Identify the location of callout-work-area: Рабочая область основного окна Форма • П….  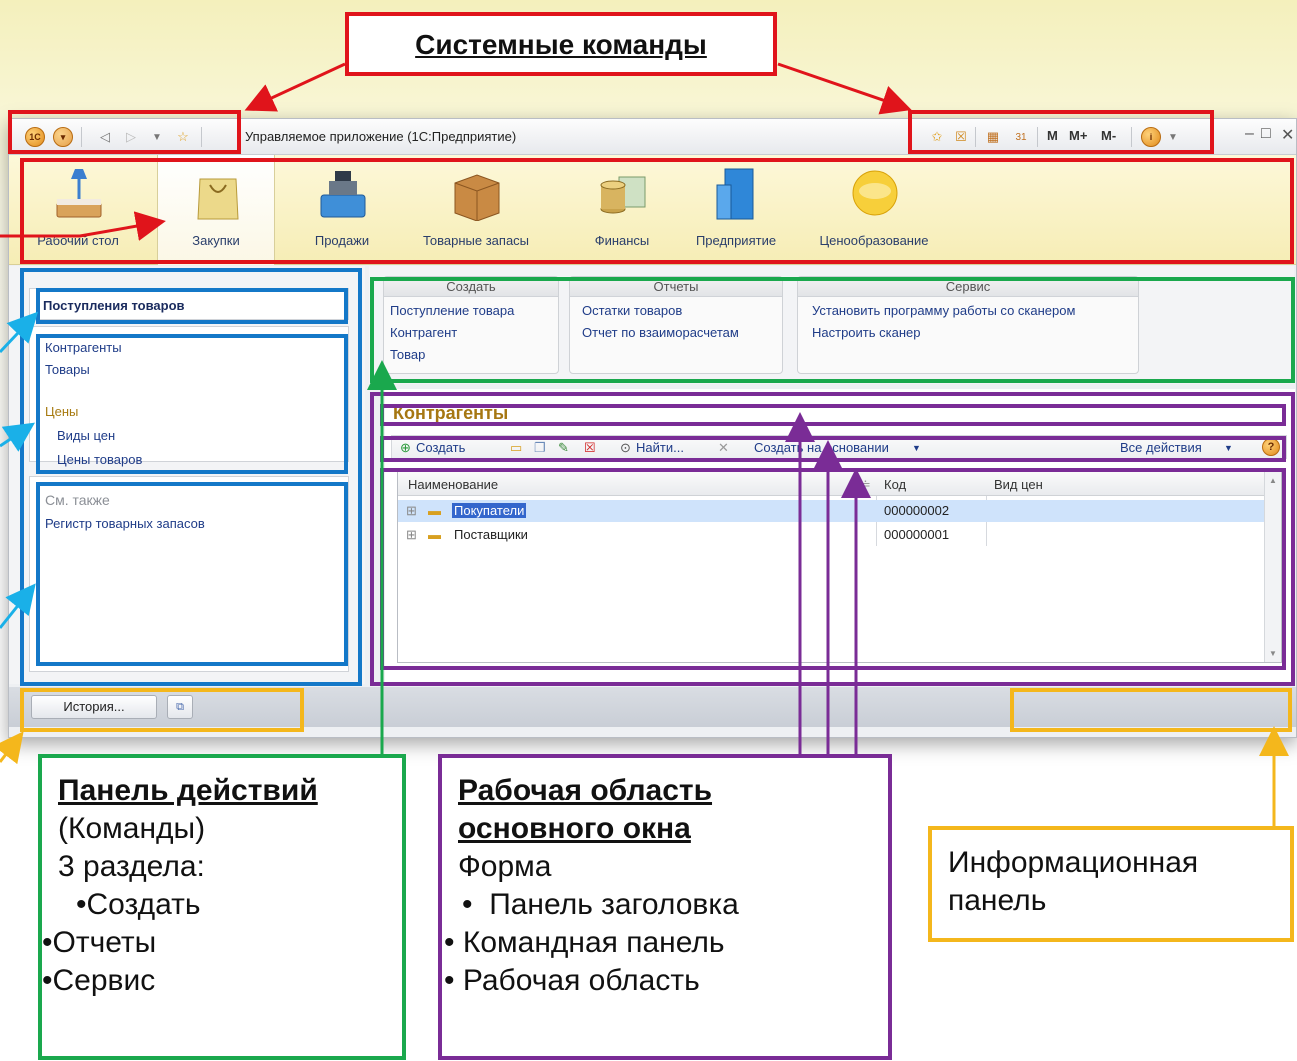
(665, 907).